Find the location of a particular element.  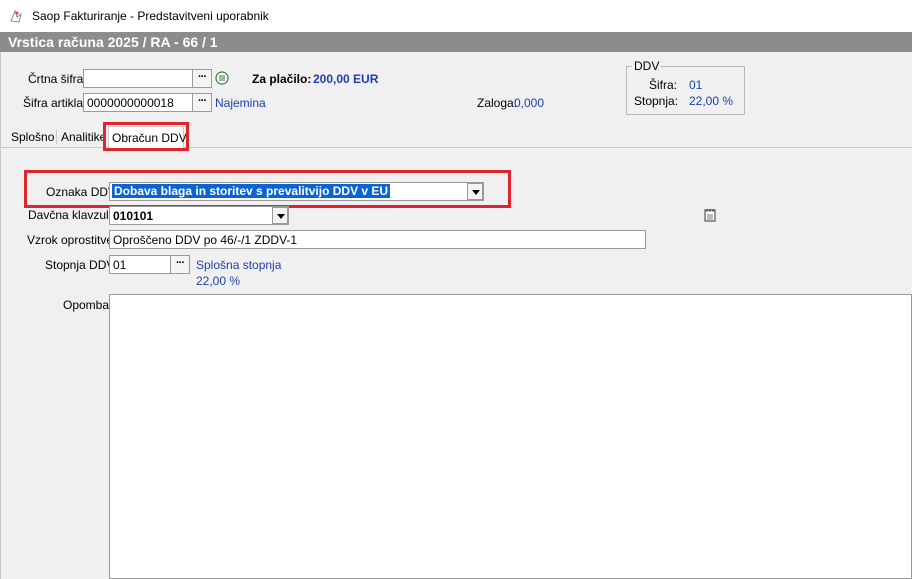

crtna-sifra-label: Črtna šifra is located at coordinates (56, 79).